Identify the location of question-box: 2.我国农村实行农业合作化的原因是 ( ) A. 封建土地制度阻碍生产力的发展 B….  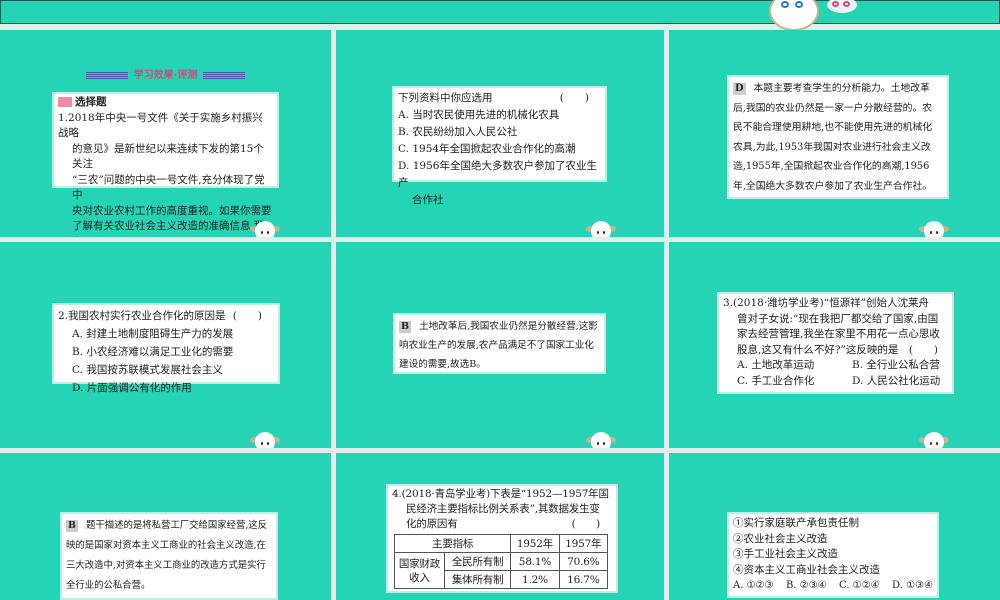
(166, 348).